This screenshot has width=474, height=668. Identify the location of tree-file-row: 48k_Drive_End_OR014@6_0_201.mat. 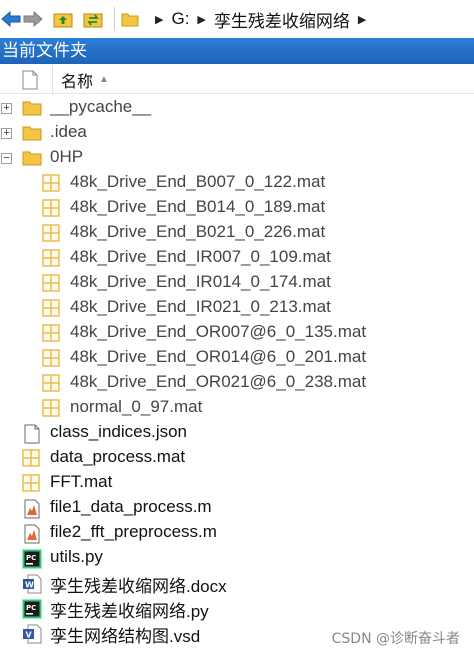
(237, 358).